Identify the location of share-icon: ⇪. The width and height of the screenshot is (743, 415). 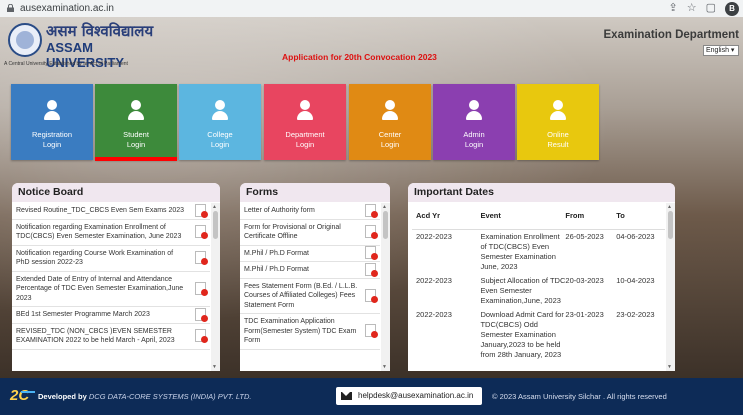
(673, 8).